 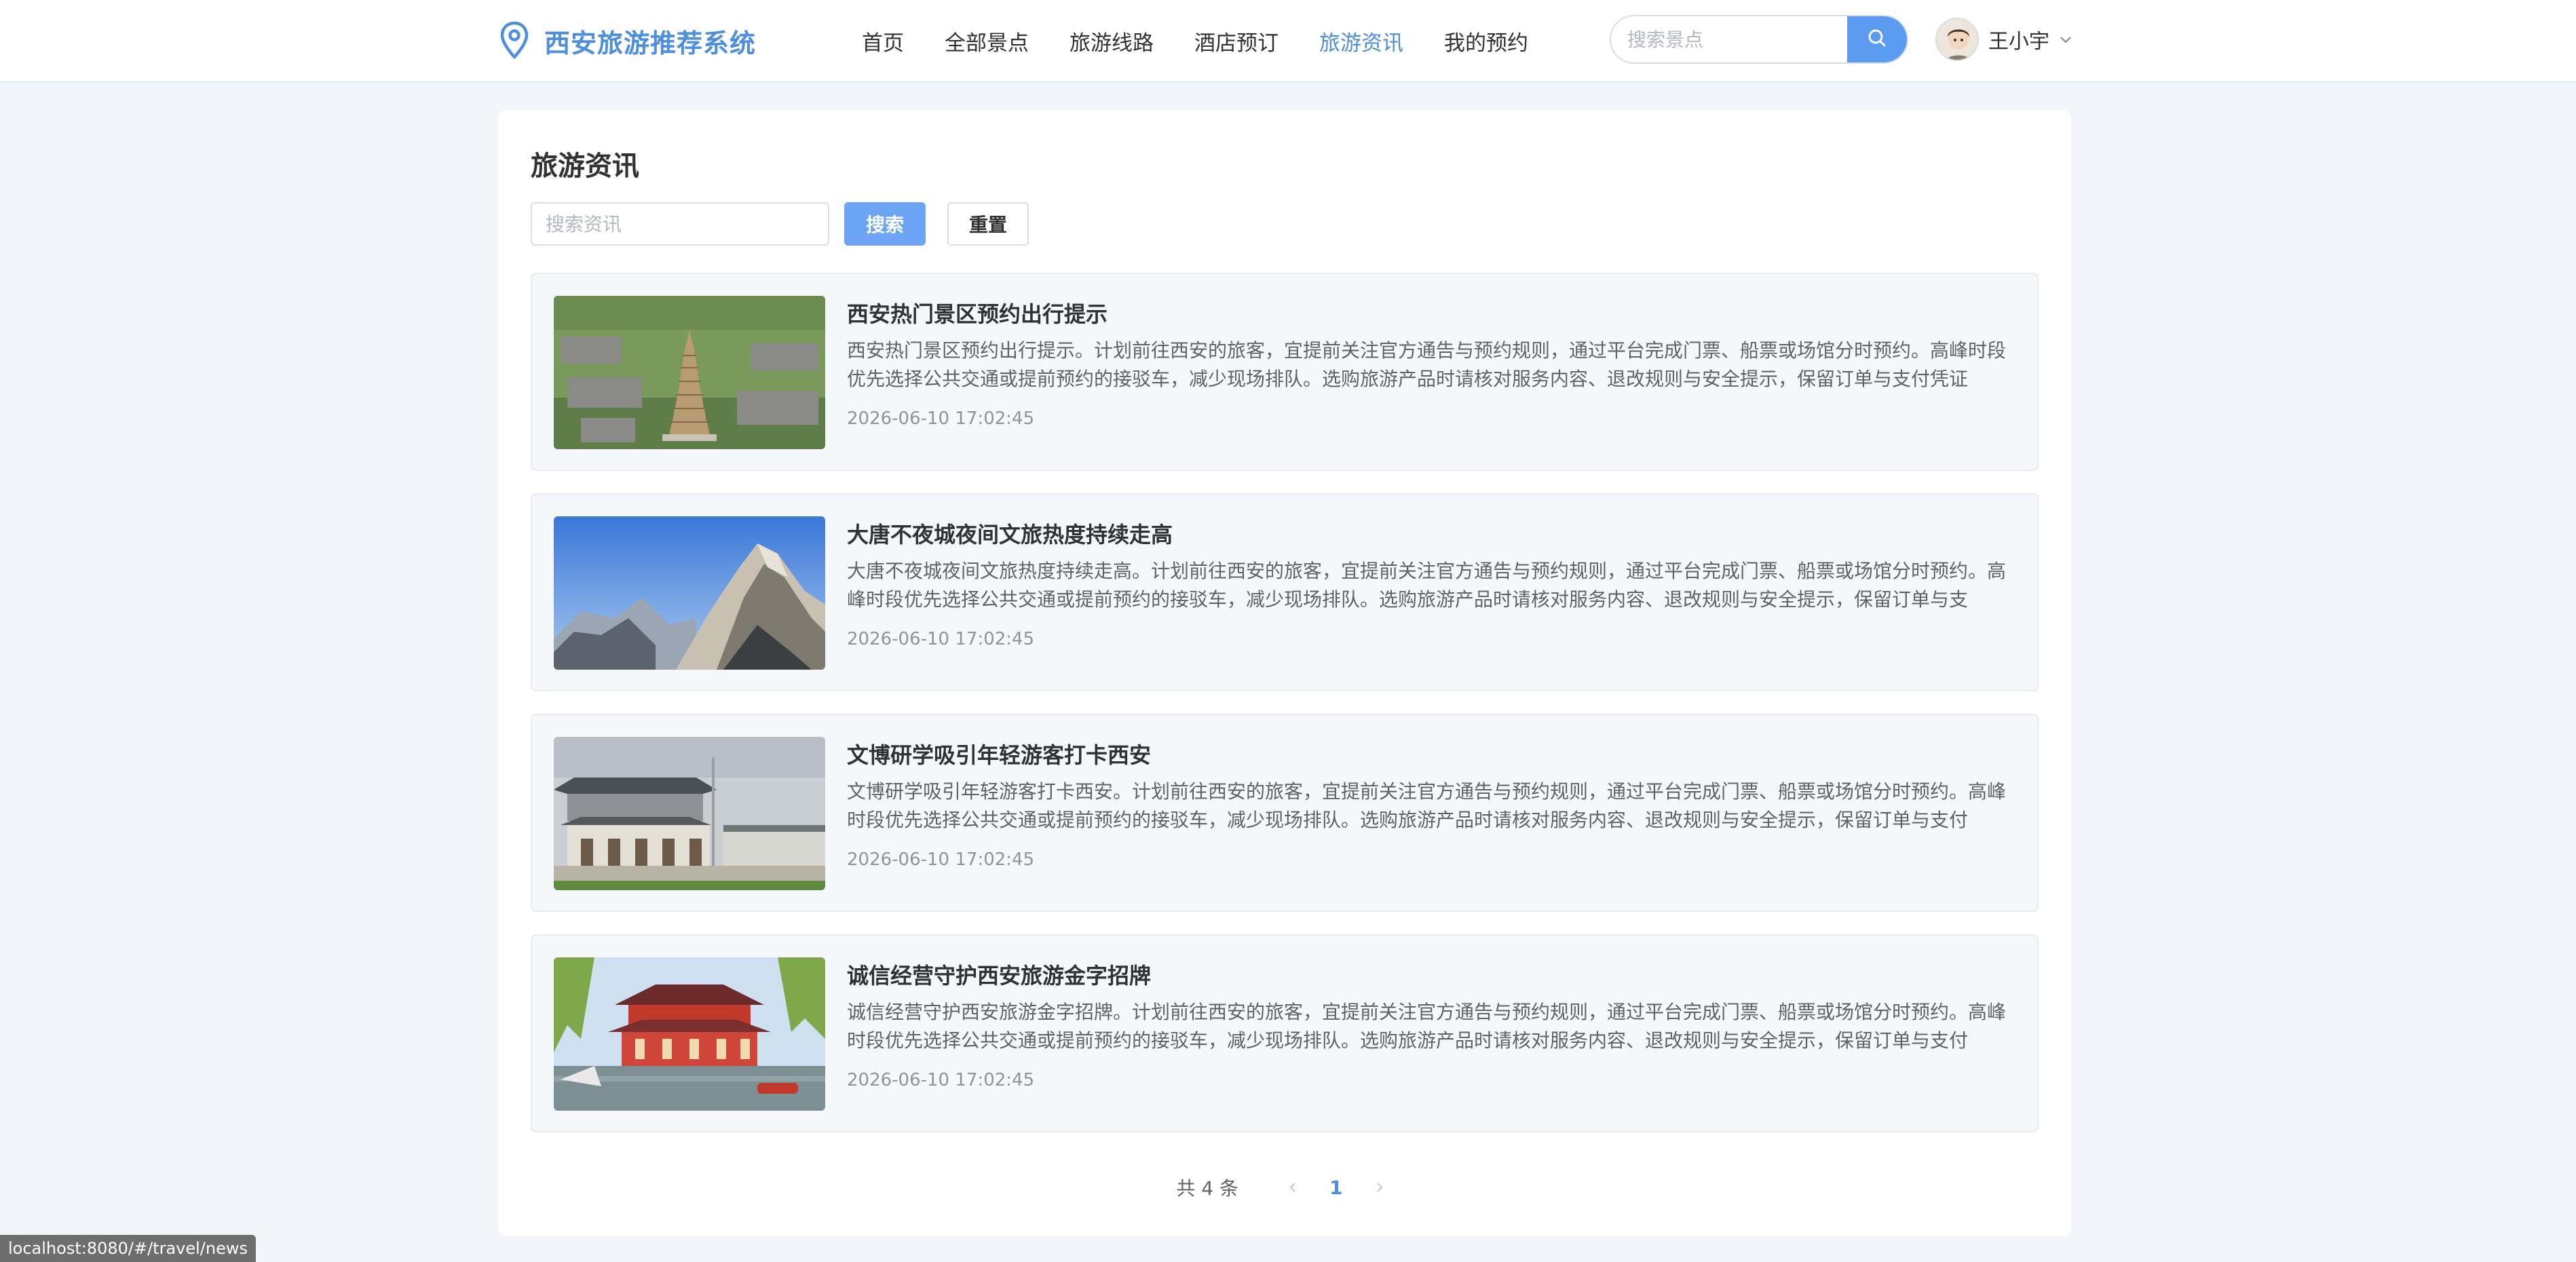 I want to click on status-bar-url: localhost:8080/#/travel/news, so click(x=128, y=1248).